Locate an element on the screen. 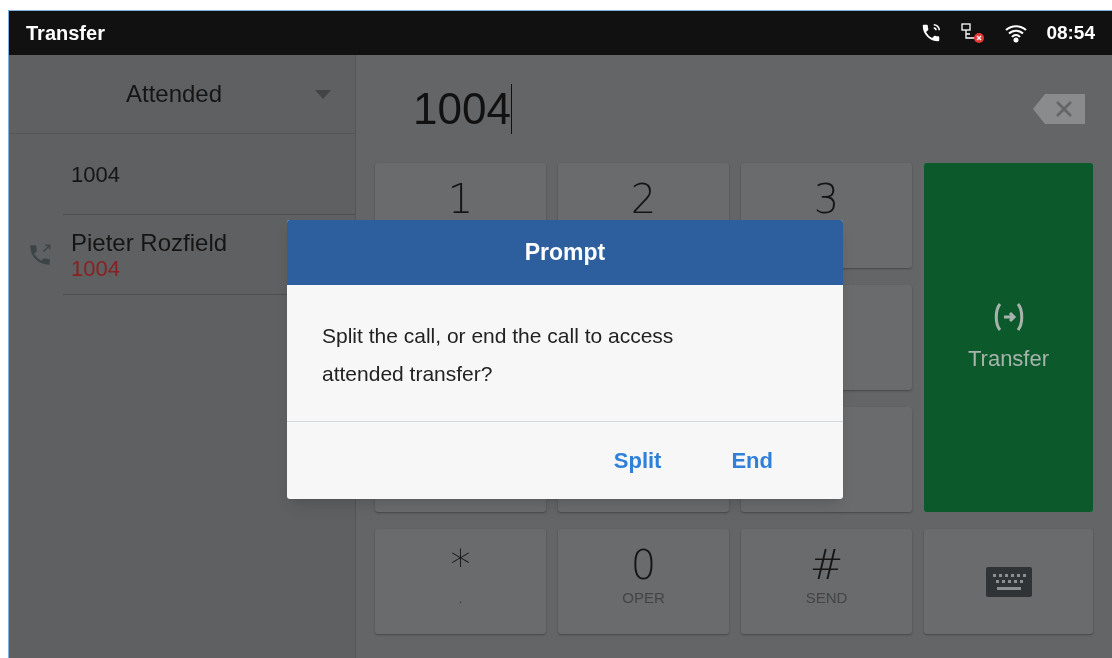  keyboard-button is located at coordinates (1008, 581).